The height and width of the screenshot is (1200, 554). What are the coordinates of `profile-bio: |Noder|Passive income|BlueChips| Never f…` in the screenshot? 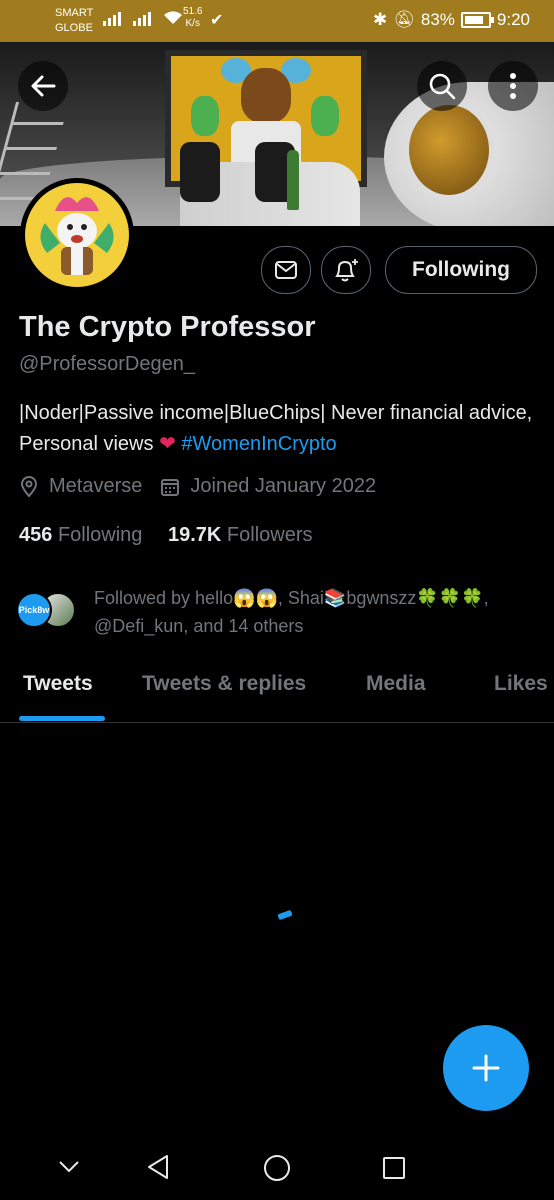 It's located at (276, 428).